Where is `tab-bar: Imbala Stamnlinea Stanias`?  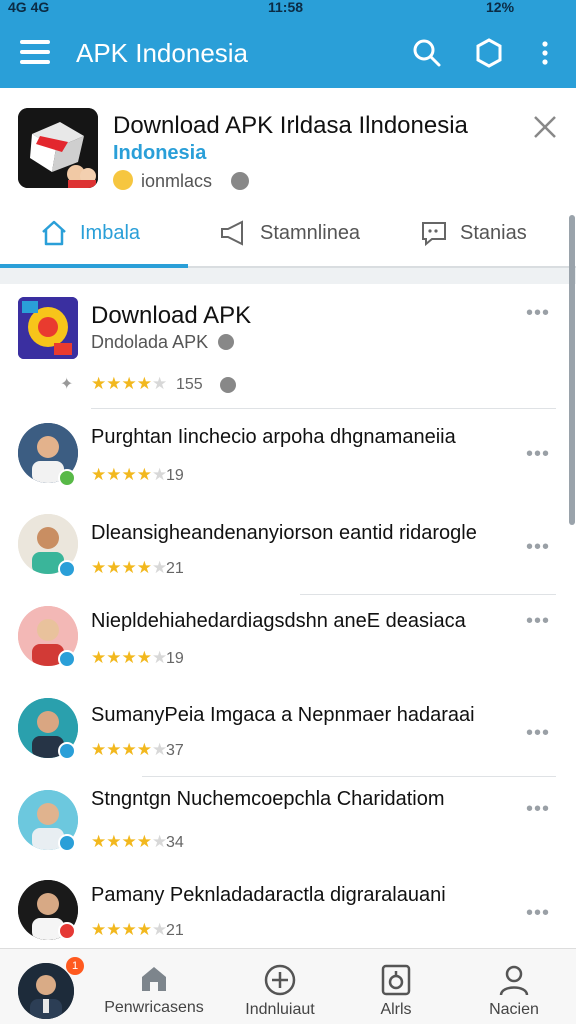
tab-bar: Imbala Stamnlinea Stanias is located at coordinates (288, 234).